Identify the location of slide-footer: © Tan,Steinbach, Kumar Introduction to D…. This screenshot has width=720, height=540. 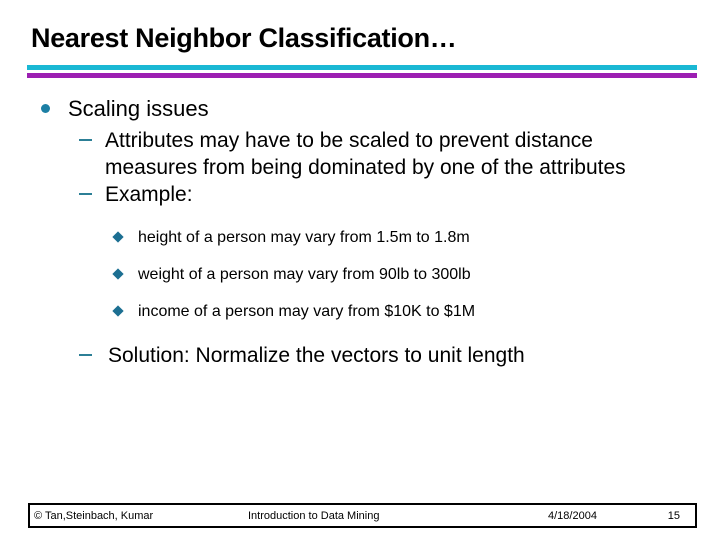
(362, 515).